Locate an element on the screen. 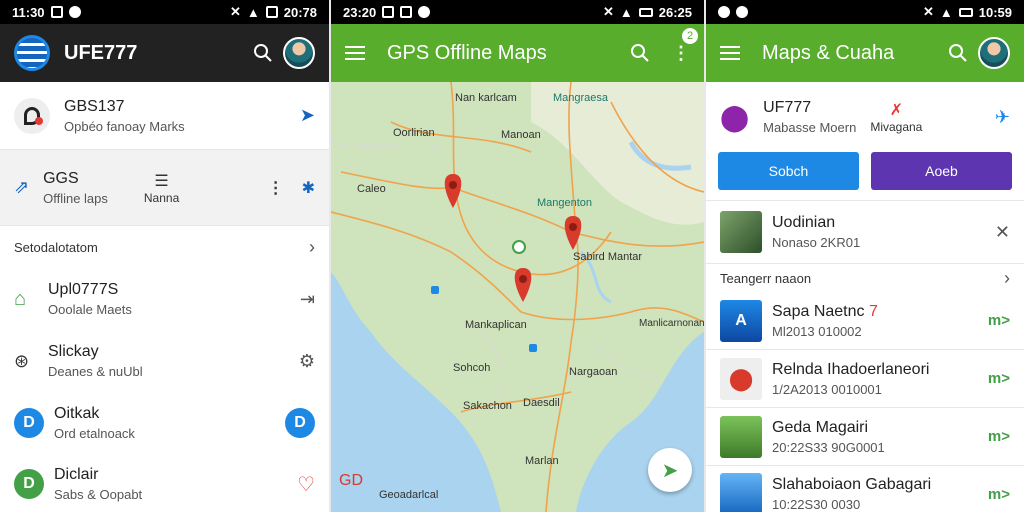 The image size is (1024, 512). map-label: Caleo is located at coordinates (371, 189).